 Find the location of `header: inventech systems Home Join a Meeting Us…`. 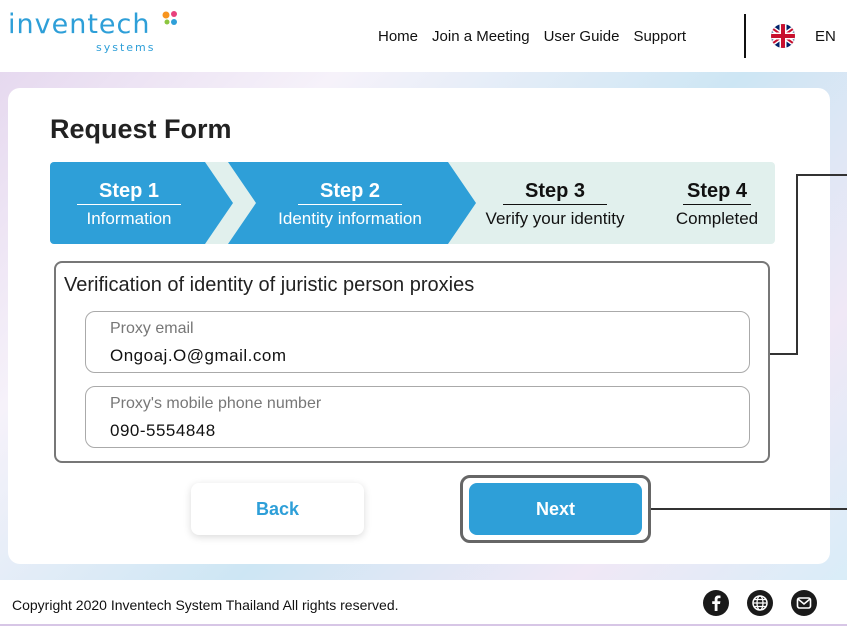

header: inventech systems Home Join a Meeting Us… is located at coordinates (423, 36).